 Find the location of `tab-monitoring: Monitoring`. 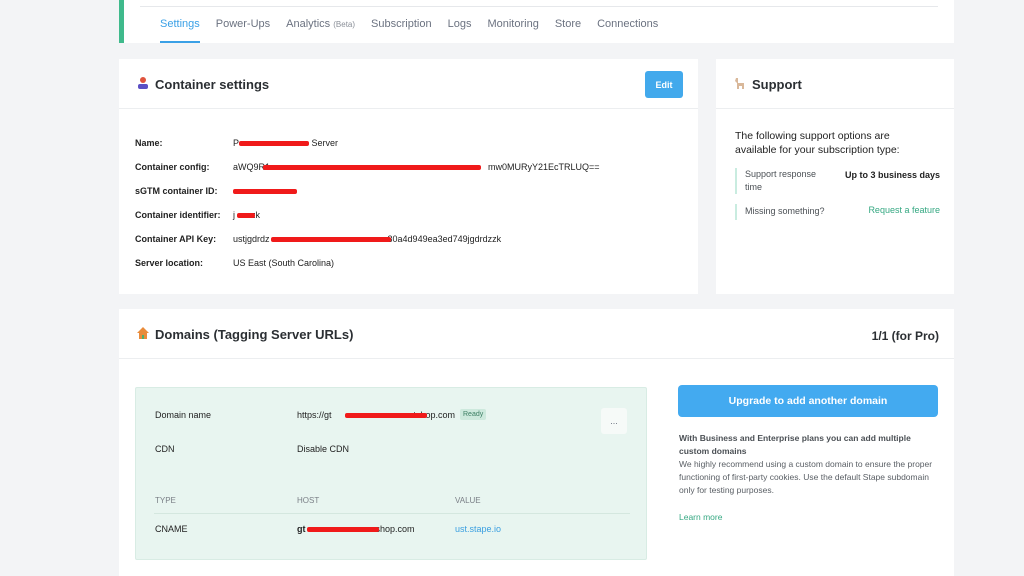

tab-monitoring: Monitoring is located at coordinates (512, 30).